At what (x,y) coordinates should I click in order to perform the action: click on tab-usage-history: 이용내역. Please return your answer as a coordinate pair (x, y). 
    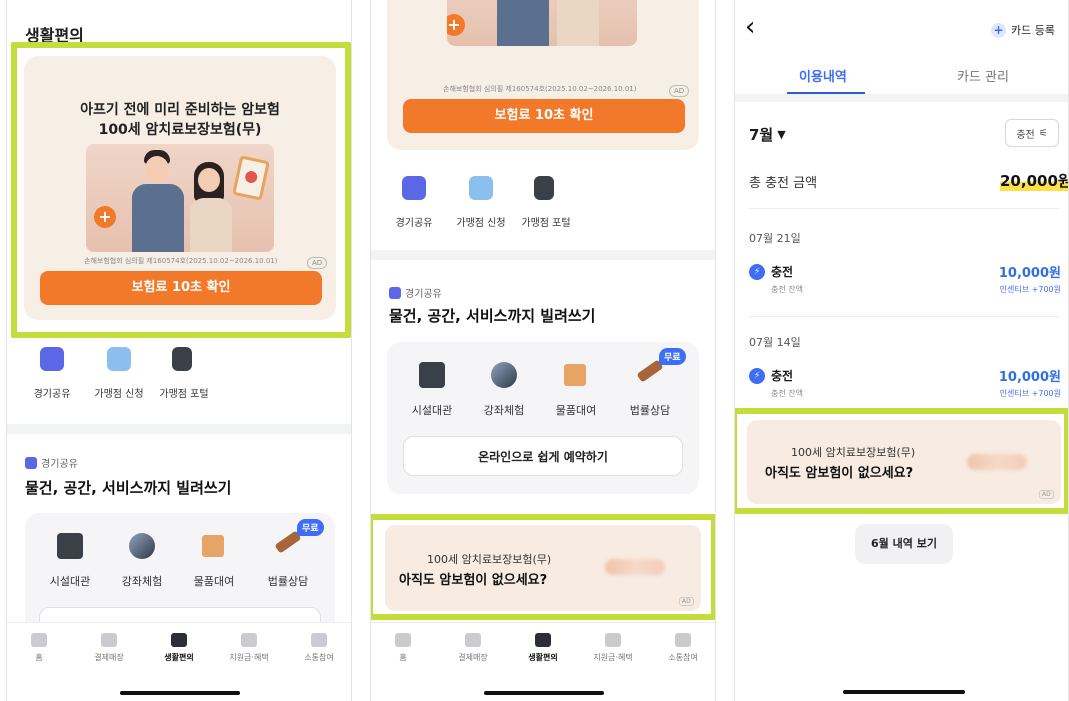
    Looking at the image, I should click on (823, 75).